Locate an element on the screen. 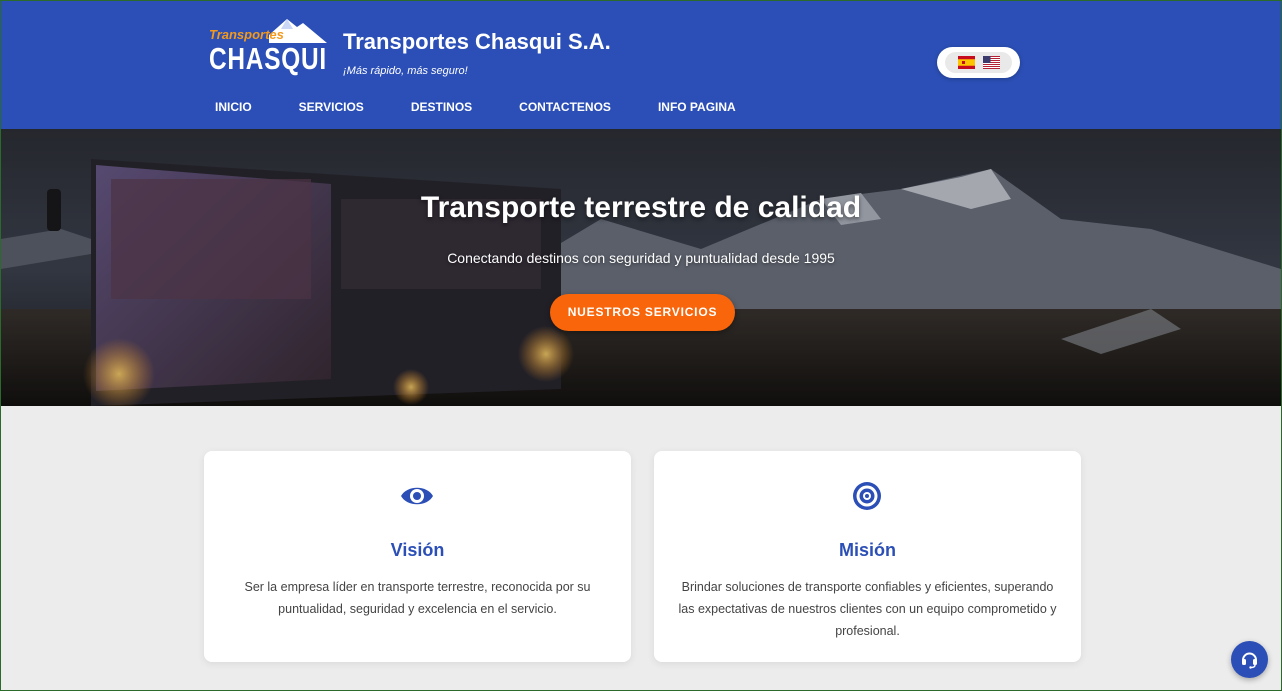 The height and width of the screenshot is (691, 1282). svg-text: CHASQUI is located at coordinates (268, 58).